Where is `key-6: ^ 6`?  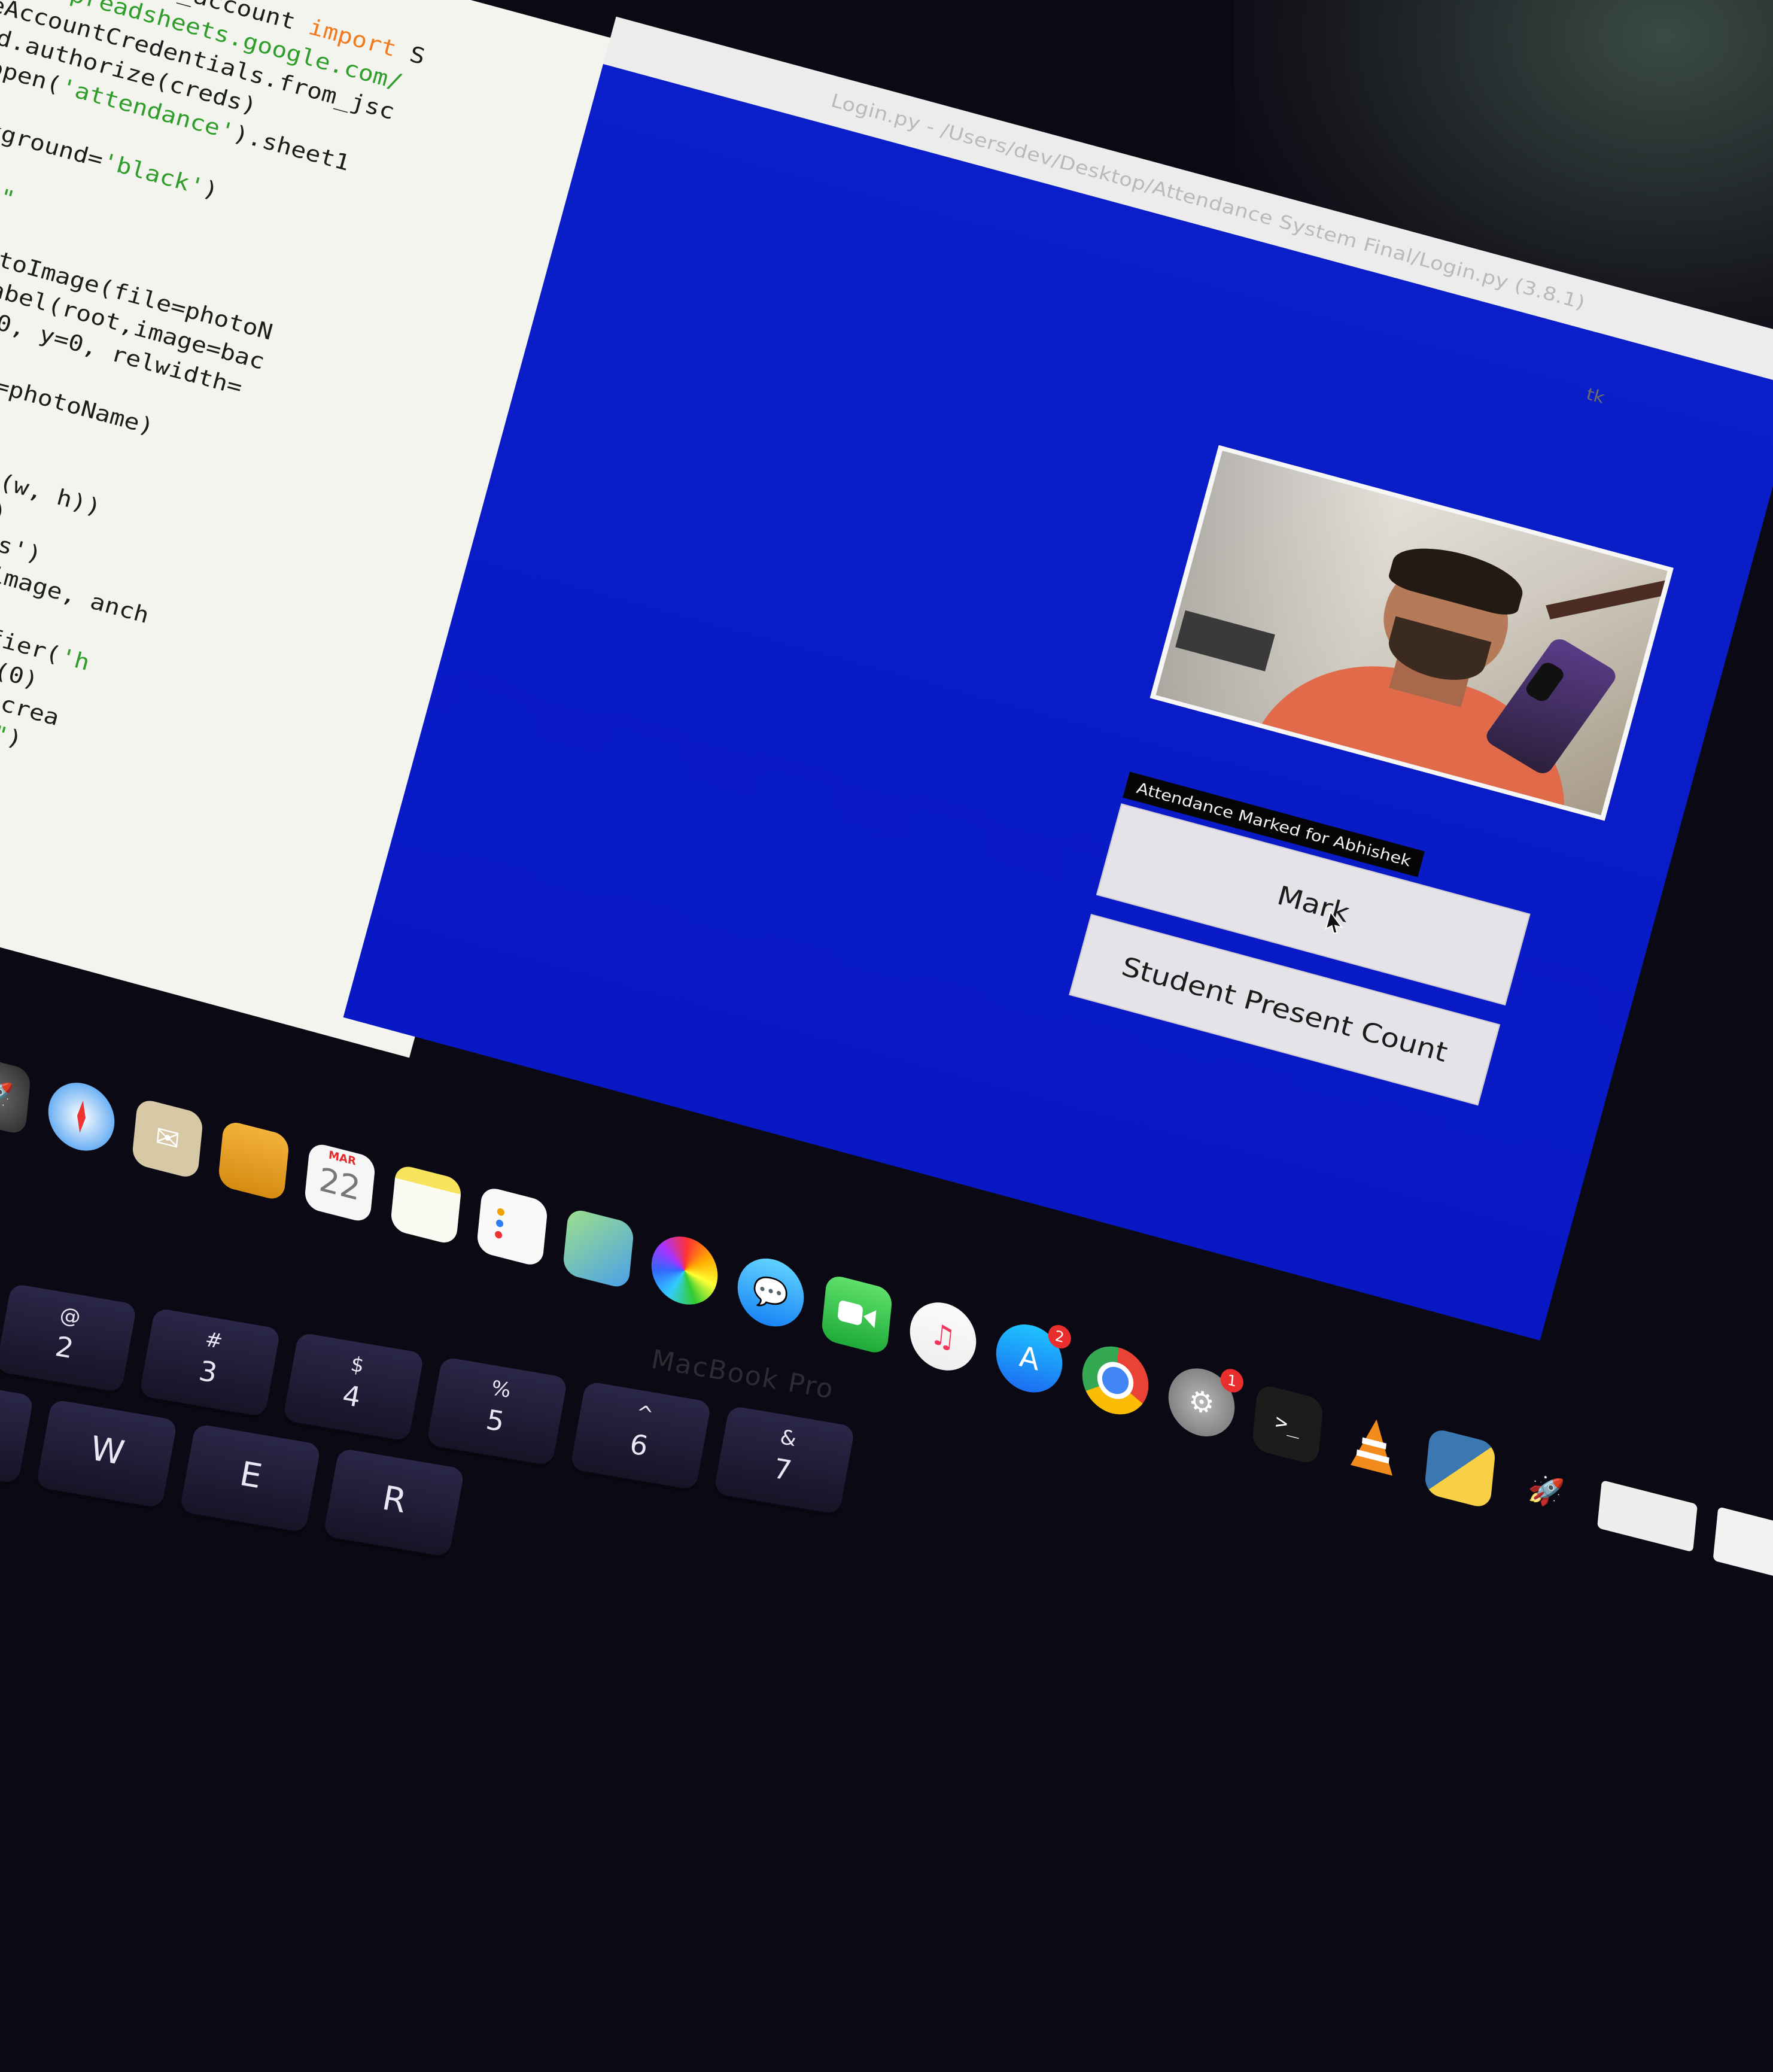
key-6: ^ 6 is located at coordinates (640, 1435).